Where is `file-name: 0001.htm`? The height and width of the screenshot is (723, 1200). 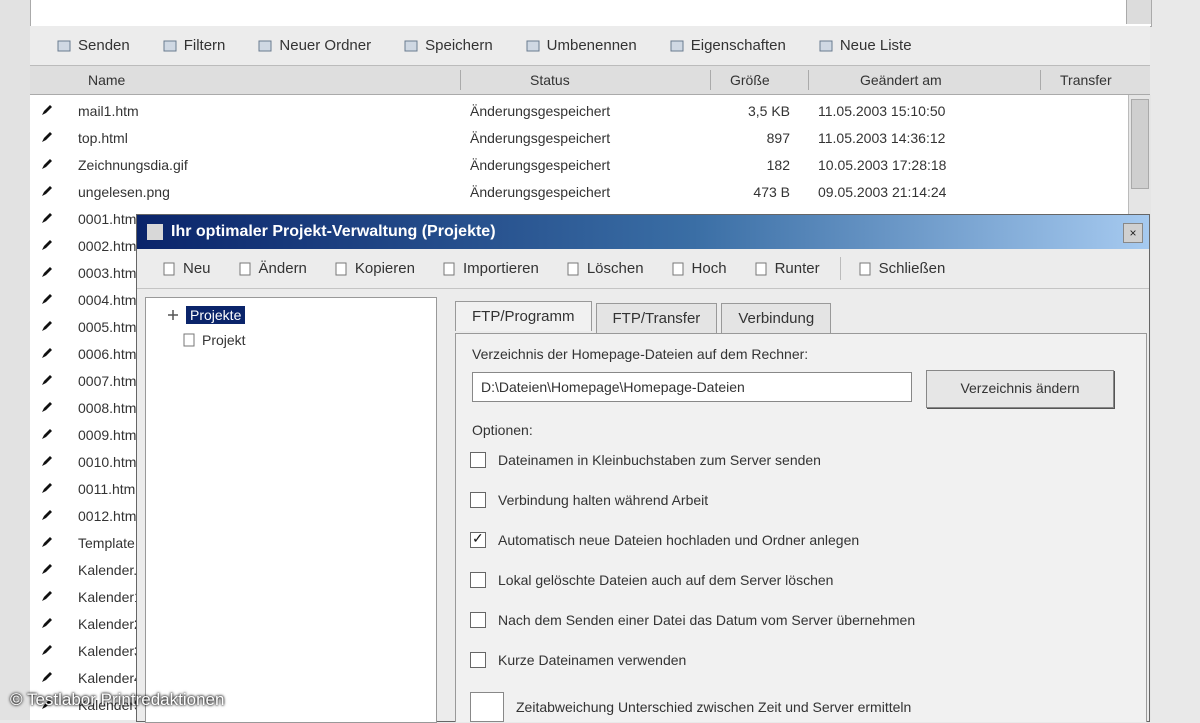 file-name: 0001.htm is located at coordinates (107, 219).